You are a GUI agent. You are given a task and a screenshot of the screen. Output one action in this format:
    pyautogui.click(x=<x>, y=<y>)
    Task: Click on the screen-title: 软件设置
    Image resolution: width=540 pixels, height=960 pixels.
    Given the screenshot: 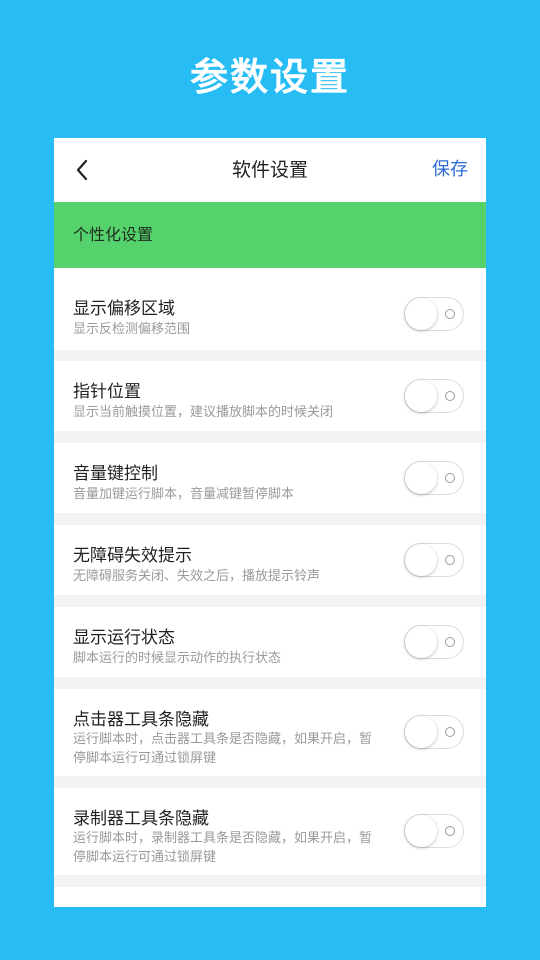 What is the action you would take?
    pyautogui.click(x=269, y=170)
    